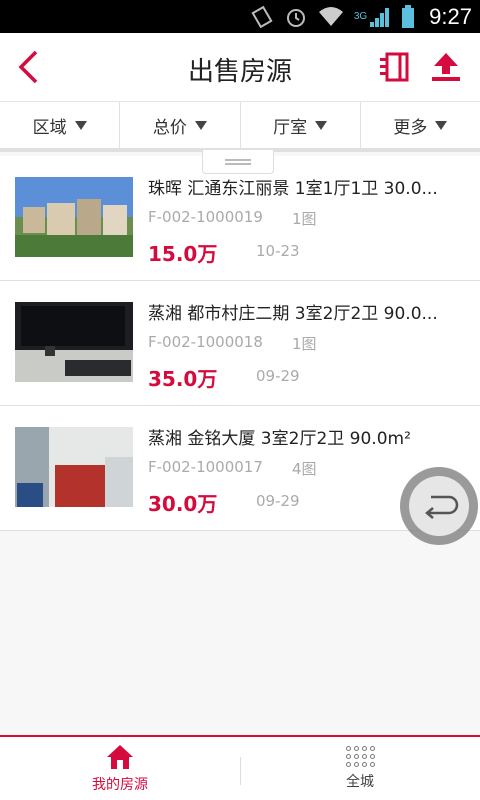  I want to click on alarm-icon, so click(295, 17).